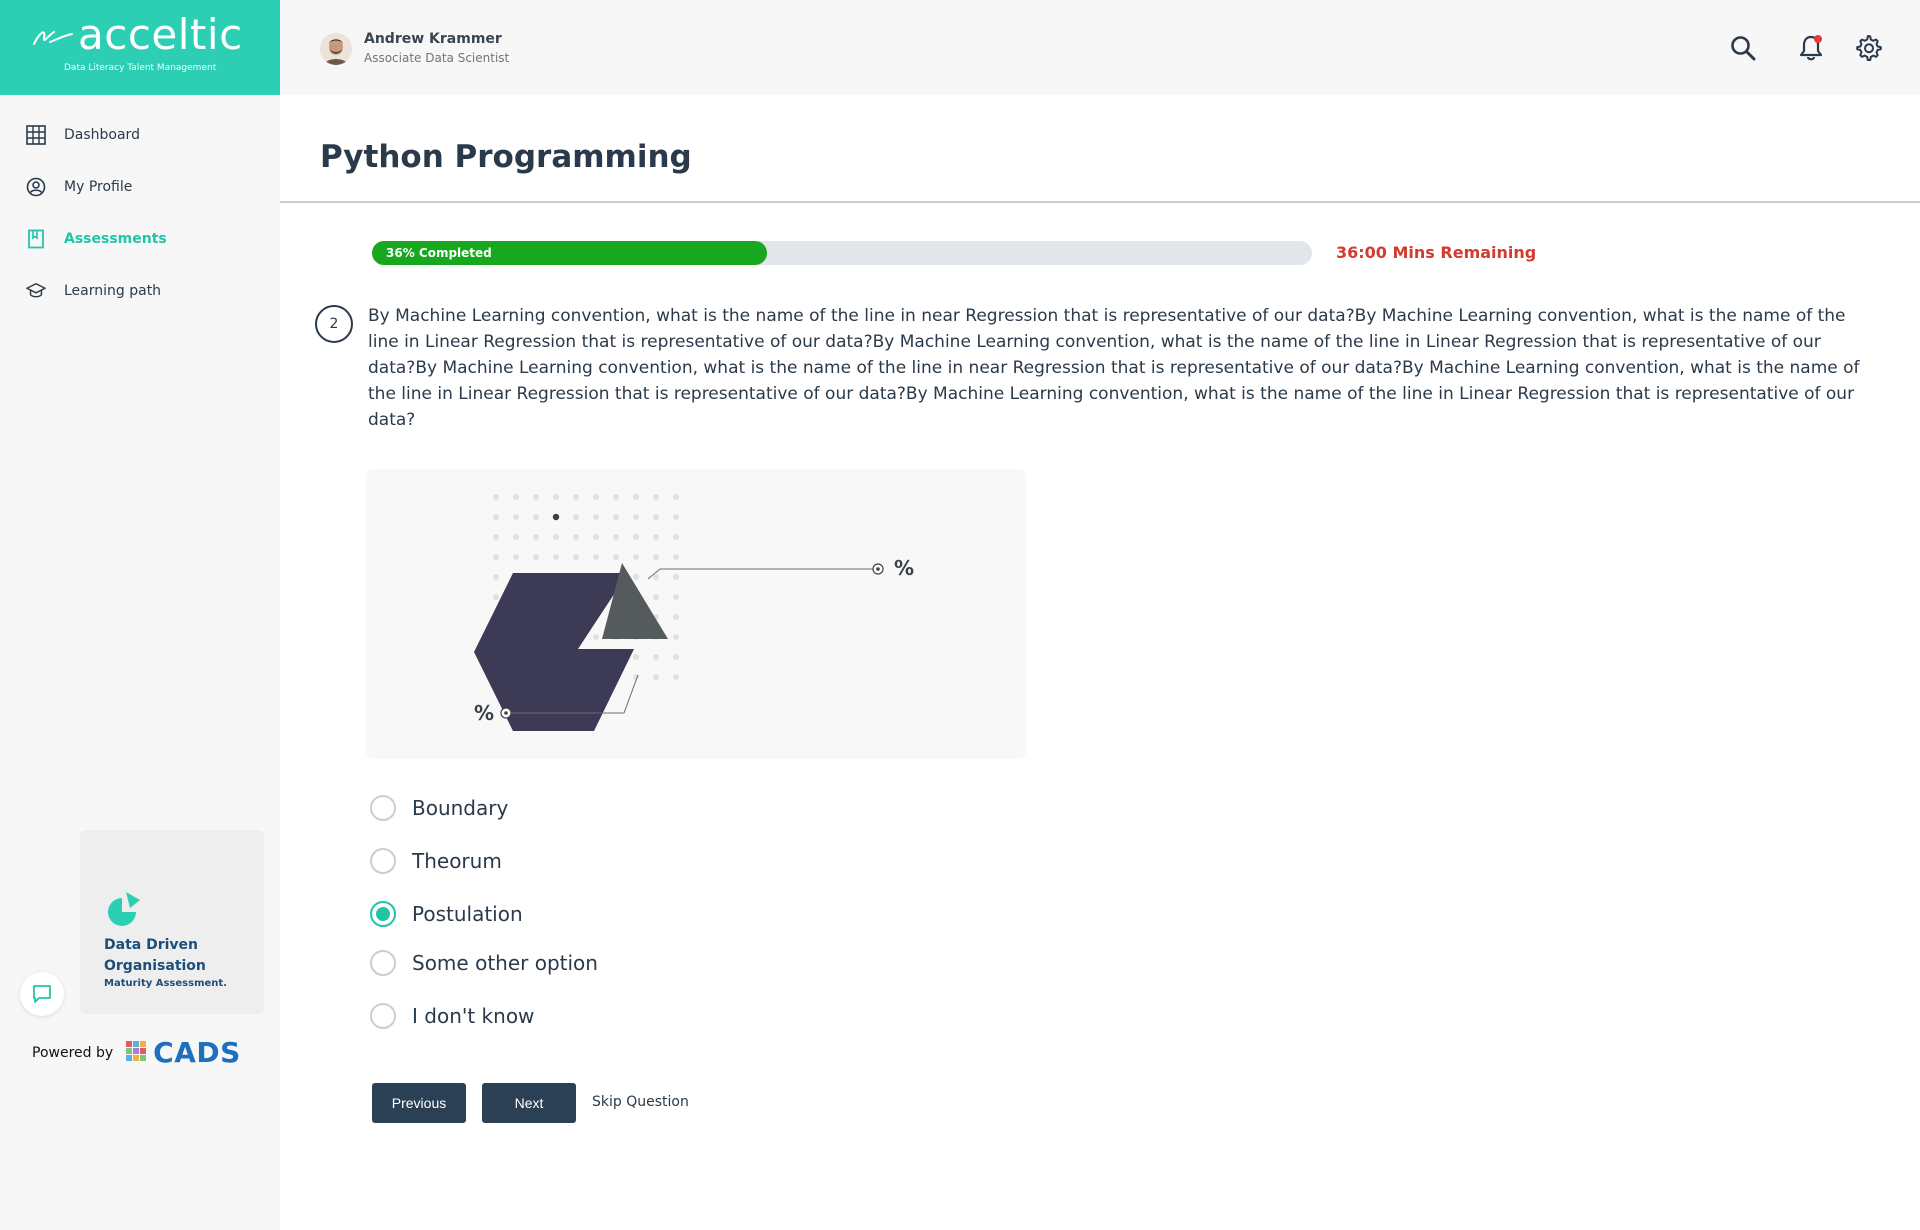 The width and height of the screenshot is (1920, 1230). Describe the element at coordinates (569, 253) in the screenshot. I see `progress-fill: 36% Completed` at that location.